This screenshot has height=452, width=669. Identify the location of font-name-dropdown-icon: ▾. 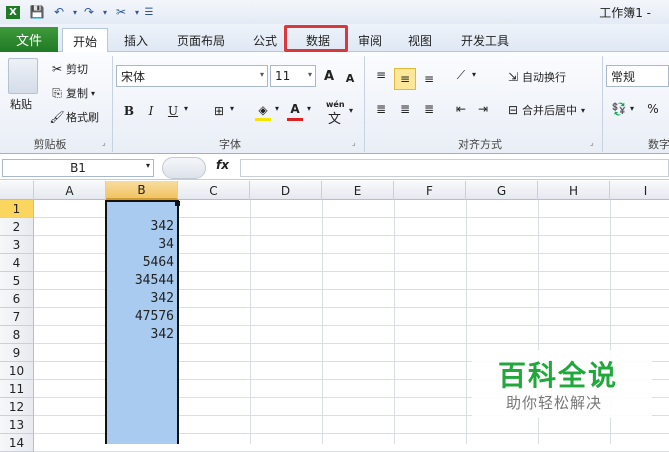
(261, 74).